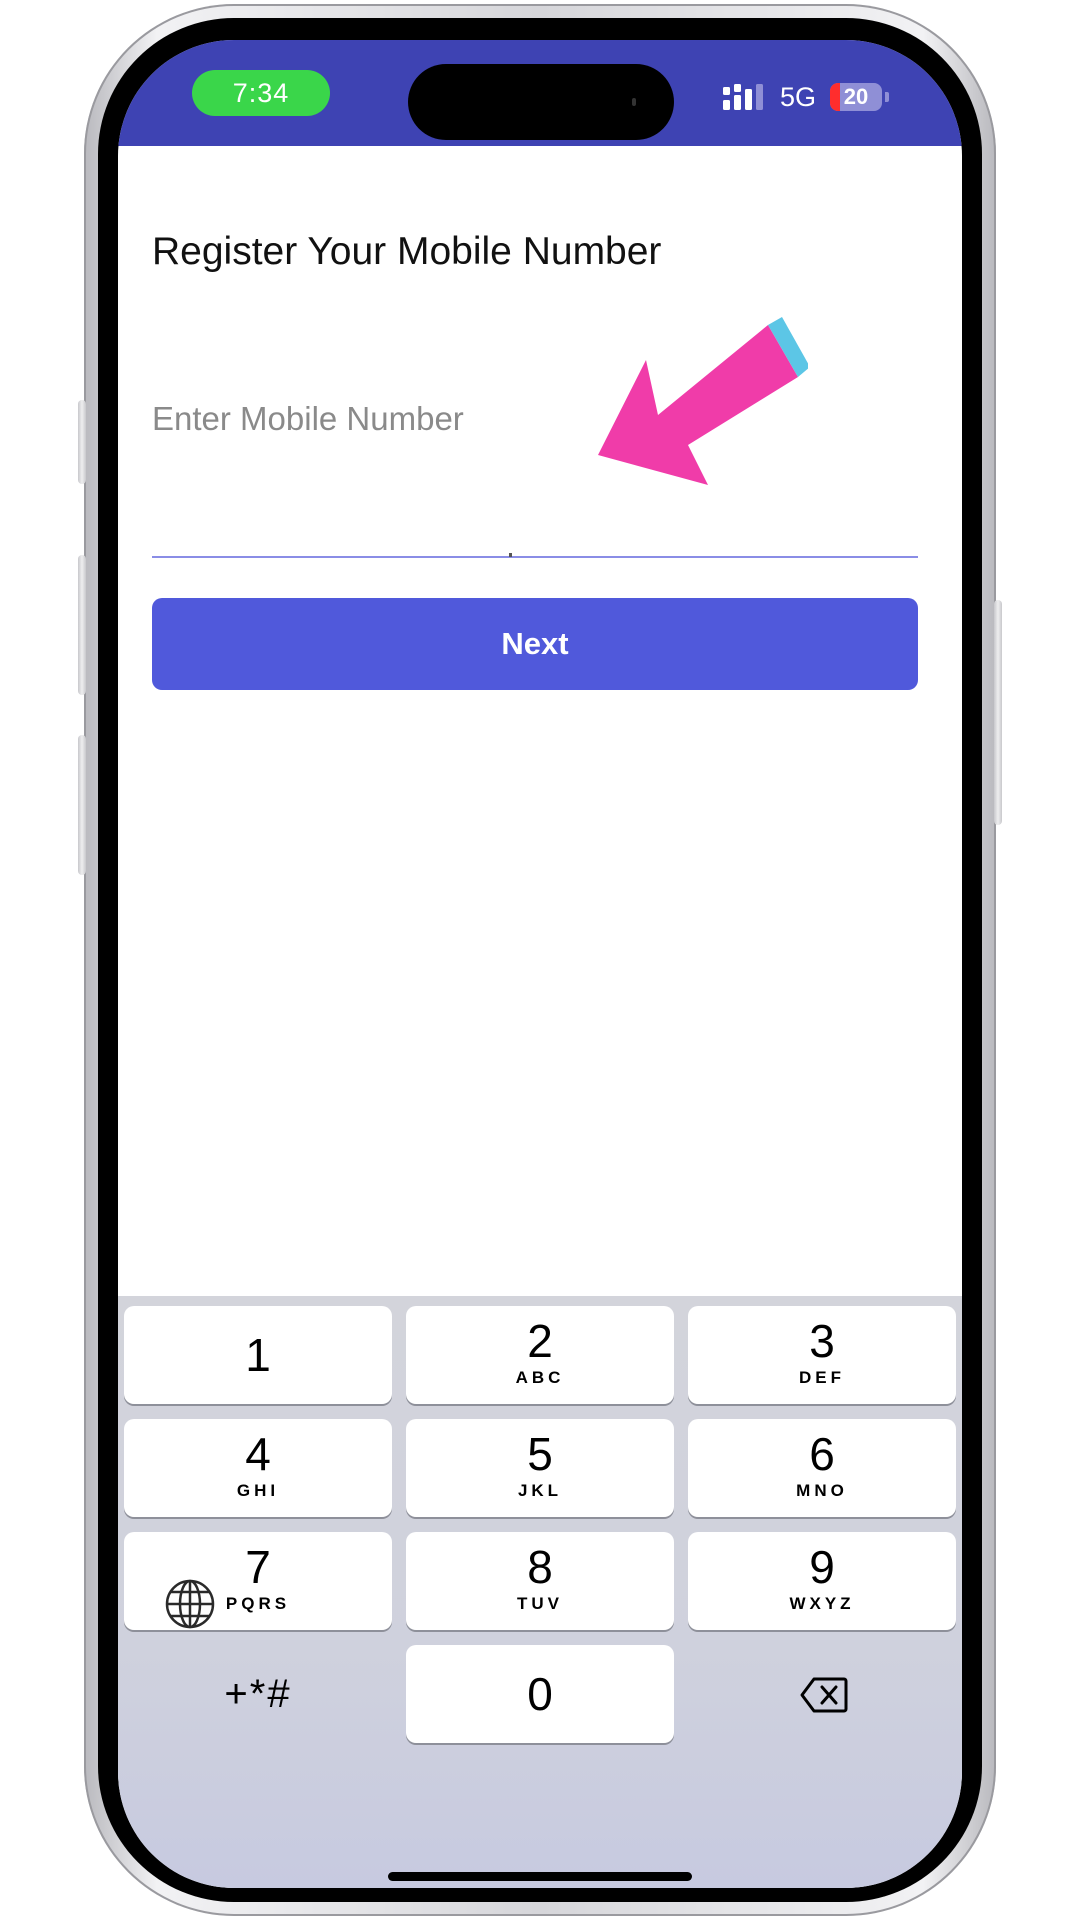 The width and height of the screenshot is (1080, 1920). I want to click on pink-arrow-annotation-icon, so click(703, 401).